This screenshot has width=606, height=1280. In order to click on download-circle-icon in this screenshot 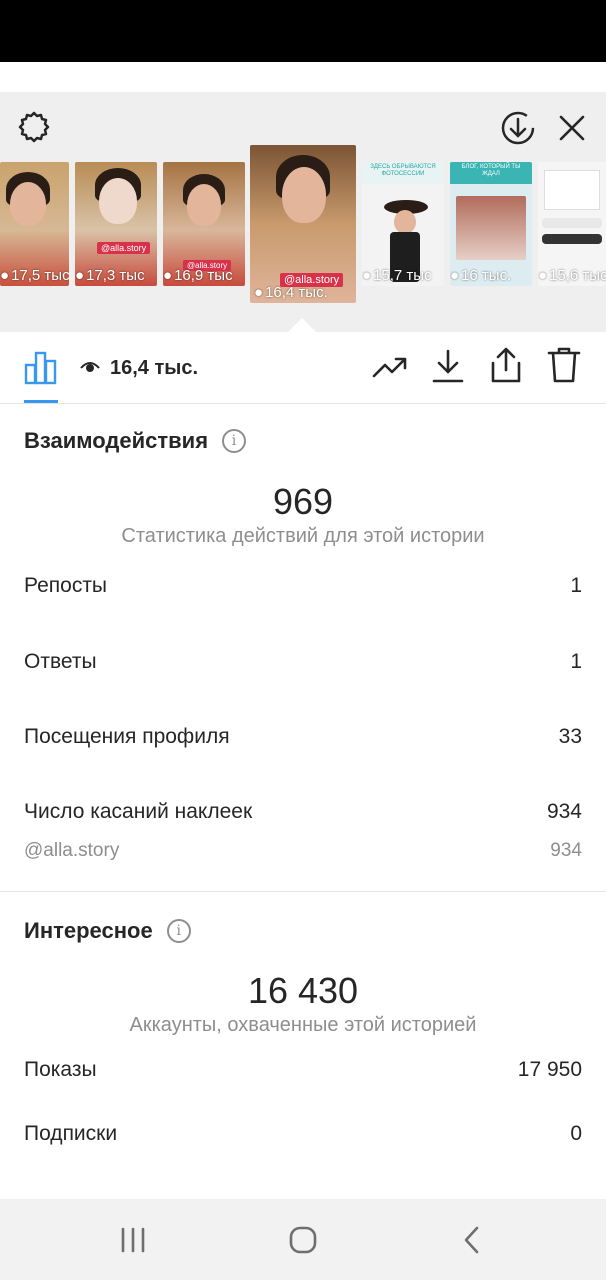, I will do `click(518, 128)`.